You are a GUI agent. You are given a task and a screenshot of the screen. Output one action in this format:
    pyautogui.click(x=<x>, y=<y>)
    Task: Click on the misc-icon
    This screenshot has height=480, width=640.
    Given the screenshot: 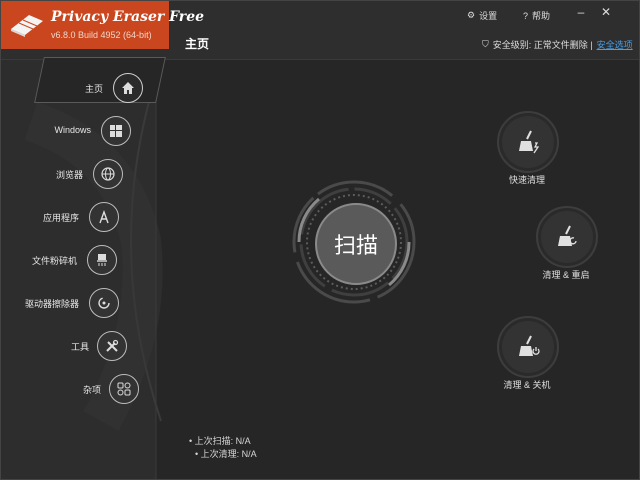 What is the action you would take?
    pyautogui.click(x=124, y=389)
    